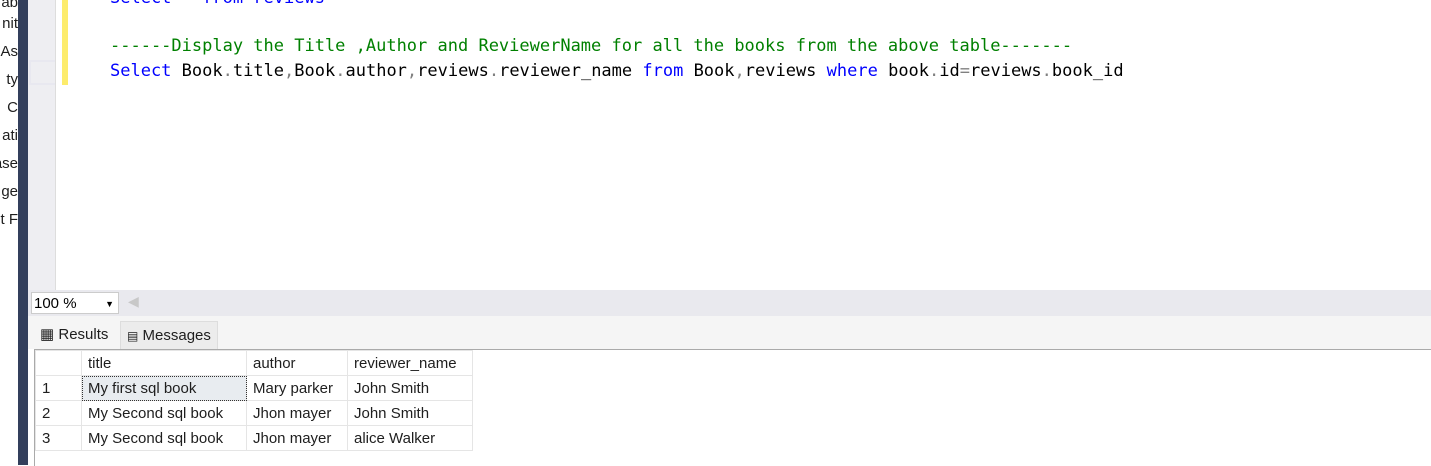 The width and height of the screenshot is (1431, 466). I want to click on tab-messages: ▤ Messages, so click(169, 335).